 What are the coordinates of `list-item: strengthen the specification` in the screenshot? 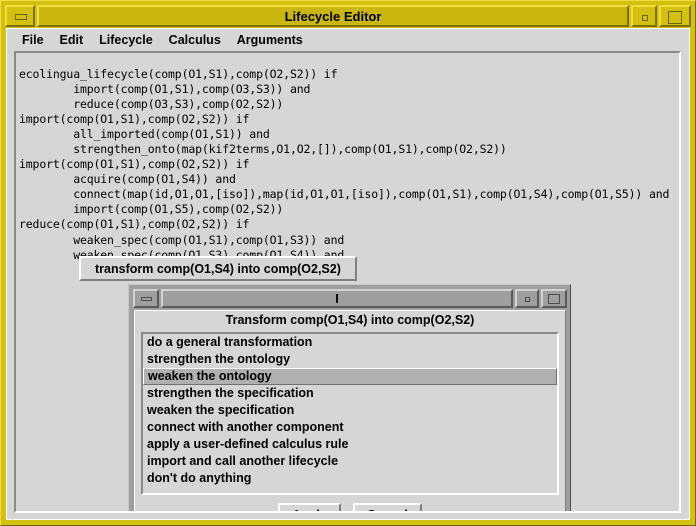 It's located at (350, 393).